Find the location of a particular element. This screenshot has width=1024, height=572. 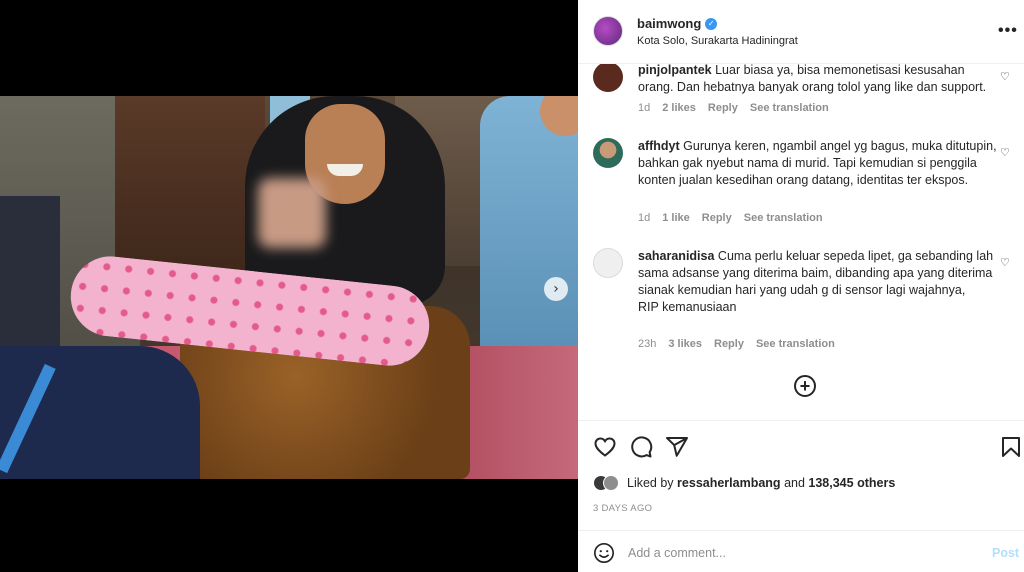

share-icon is located at coordinates (677, 447).